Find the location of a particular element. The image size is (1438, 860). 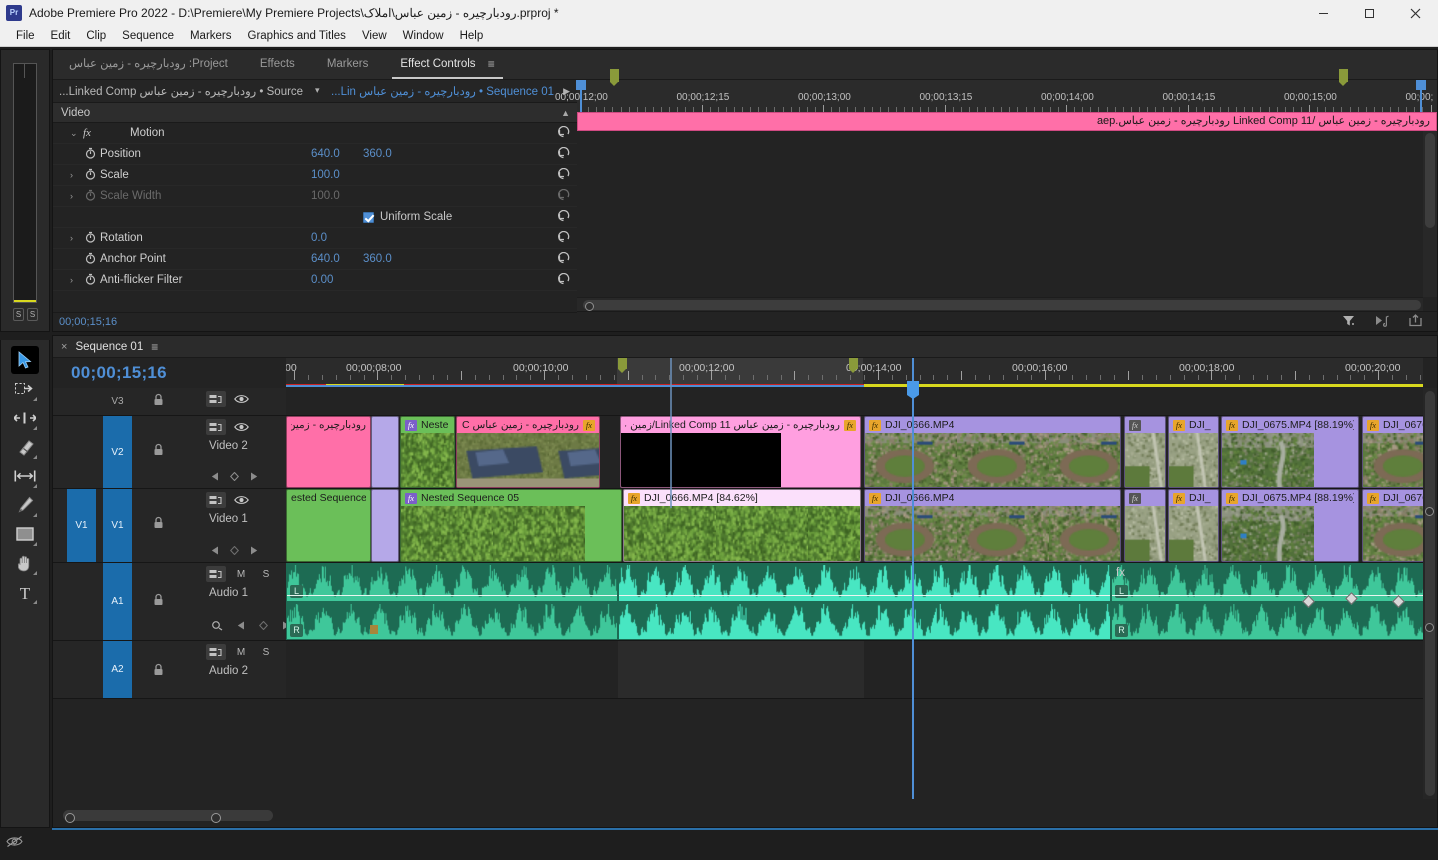

timeline-clip is located at coordinates (385, 452).